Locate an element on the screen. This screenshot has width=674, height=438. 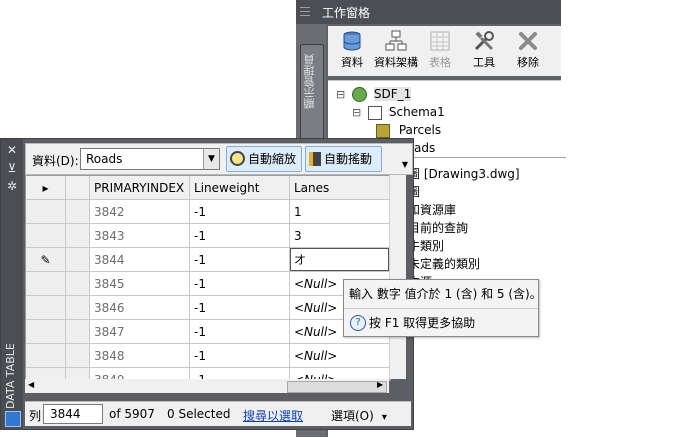
cell-primaryindex: 3842 is located at coordinates (140, 212).